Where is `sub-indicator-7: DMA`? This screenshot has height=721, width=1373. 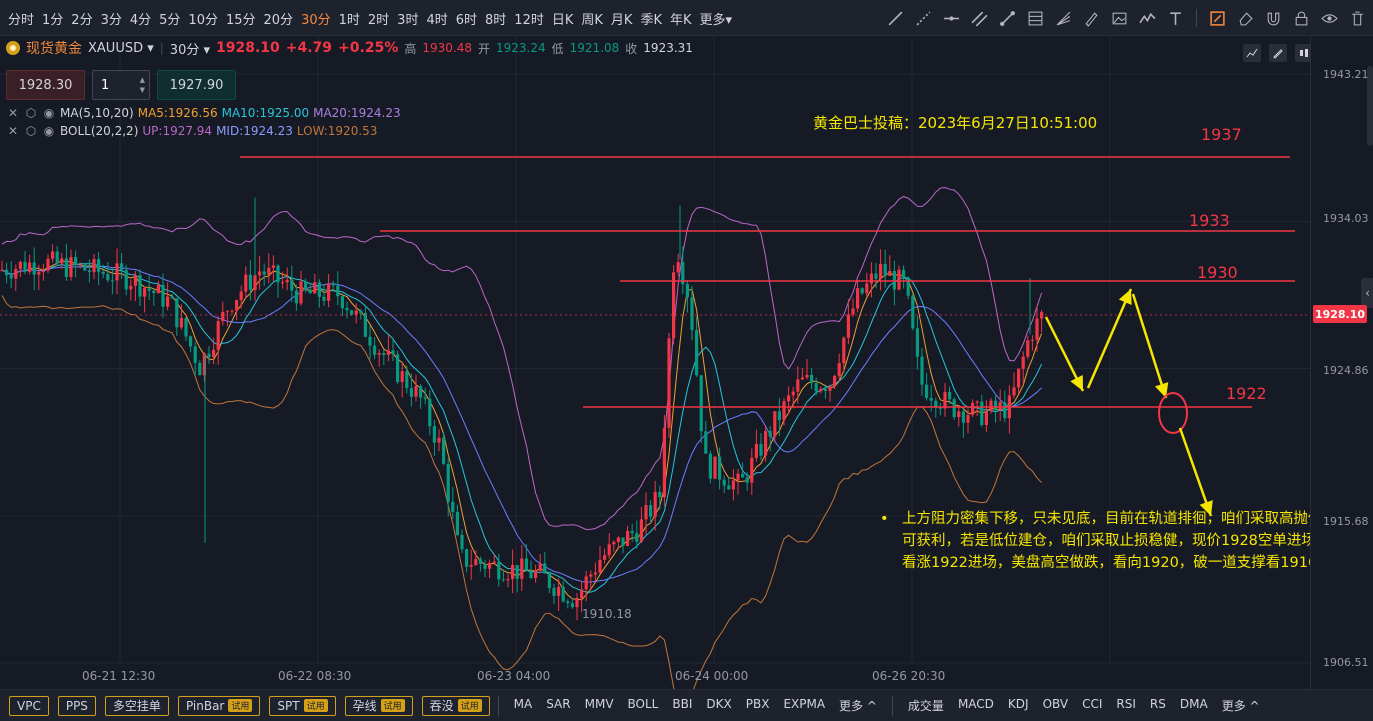 sub-indicator-7: DMA is located at coordinates (1194, 705).